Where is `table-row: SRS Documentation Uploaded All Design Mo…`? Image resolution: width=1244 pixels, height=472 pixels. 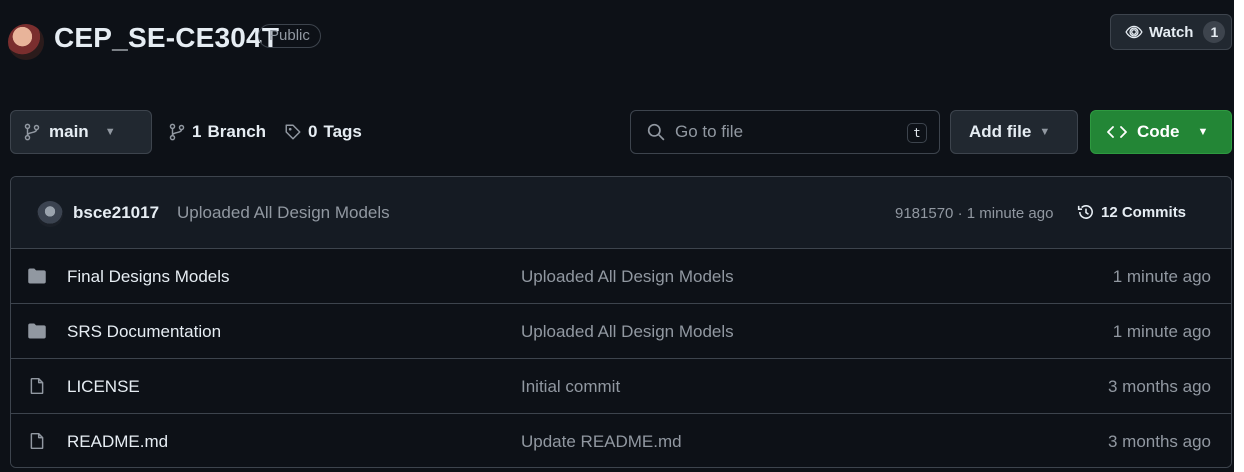
table-row: SRS Documentation Uploaded All Design Mo… is located at coordinates (621, 331).